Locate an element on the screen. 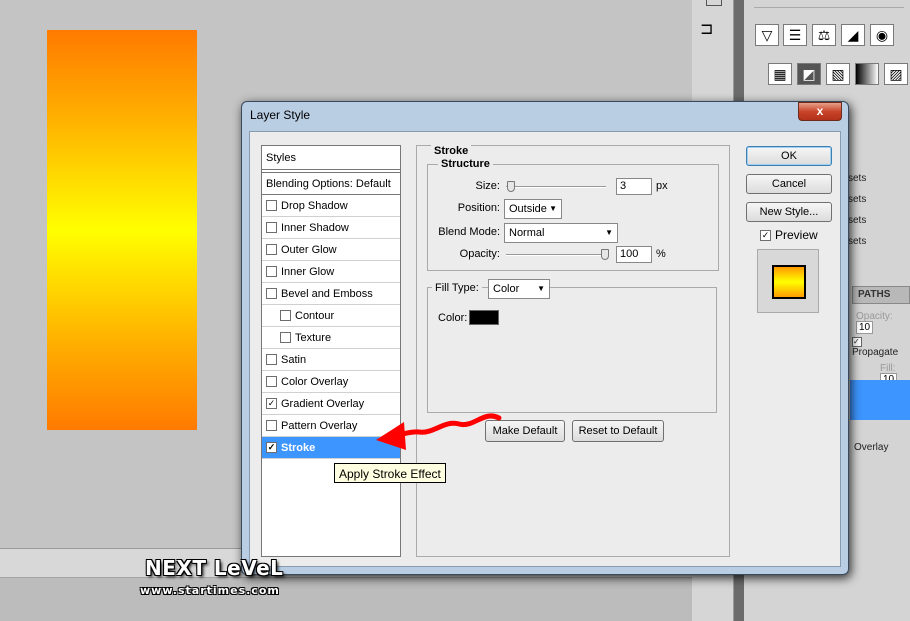 This screenshot has width=910, height=621. stroke-tooltip: Apply Stroke Effect is located at coordinates (390, 473).